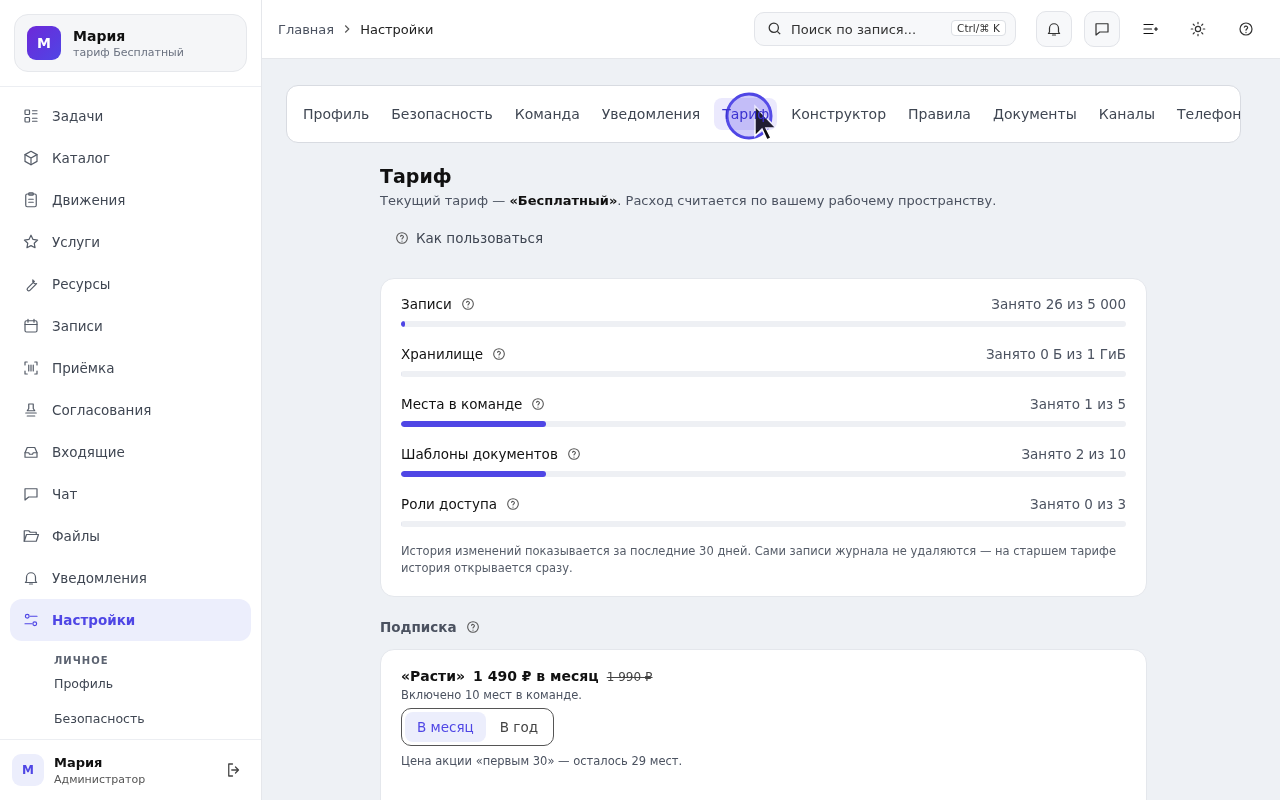  What do you see at coordinates (536, 676) in the screenshot?
I see `plan-price: 1 490 ₽ в месяц` at bounding box center [536, 676].